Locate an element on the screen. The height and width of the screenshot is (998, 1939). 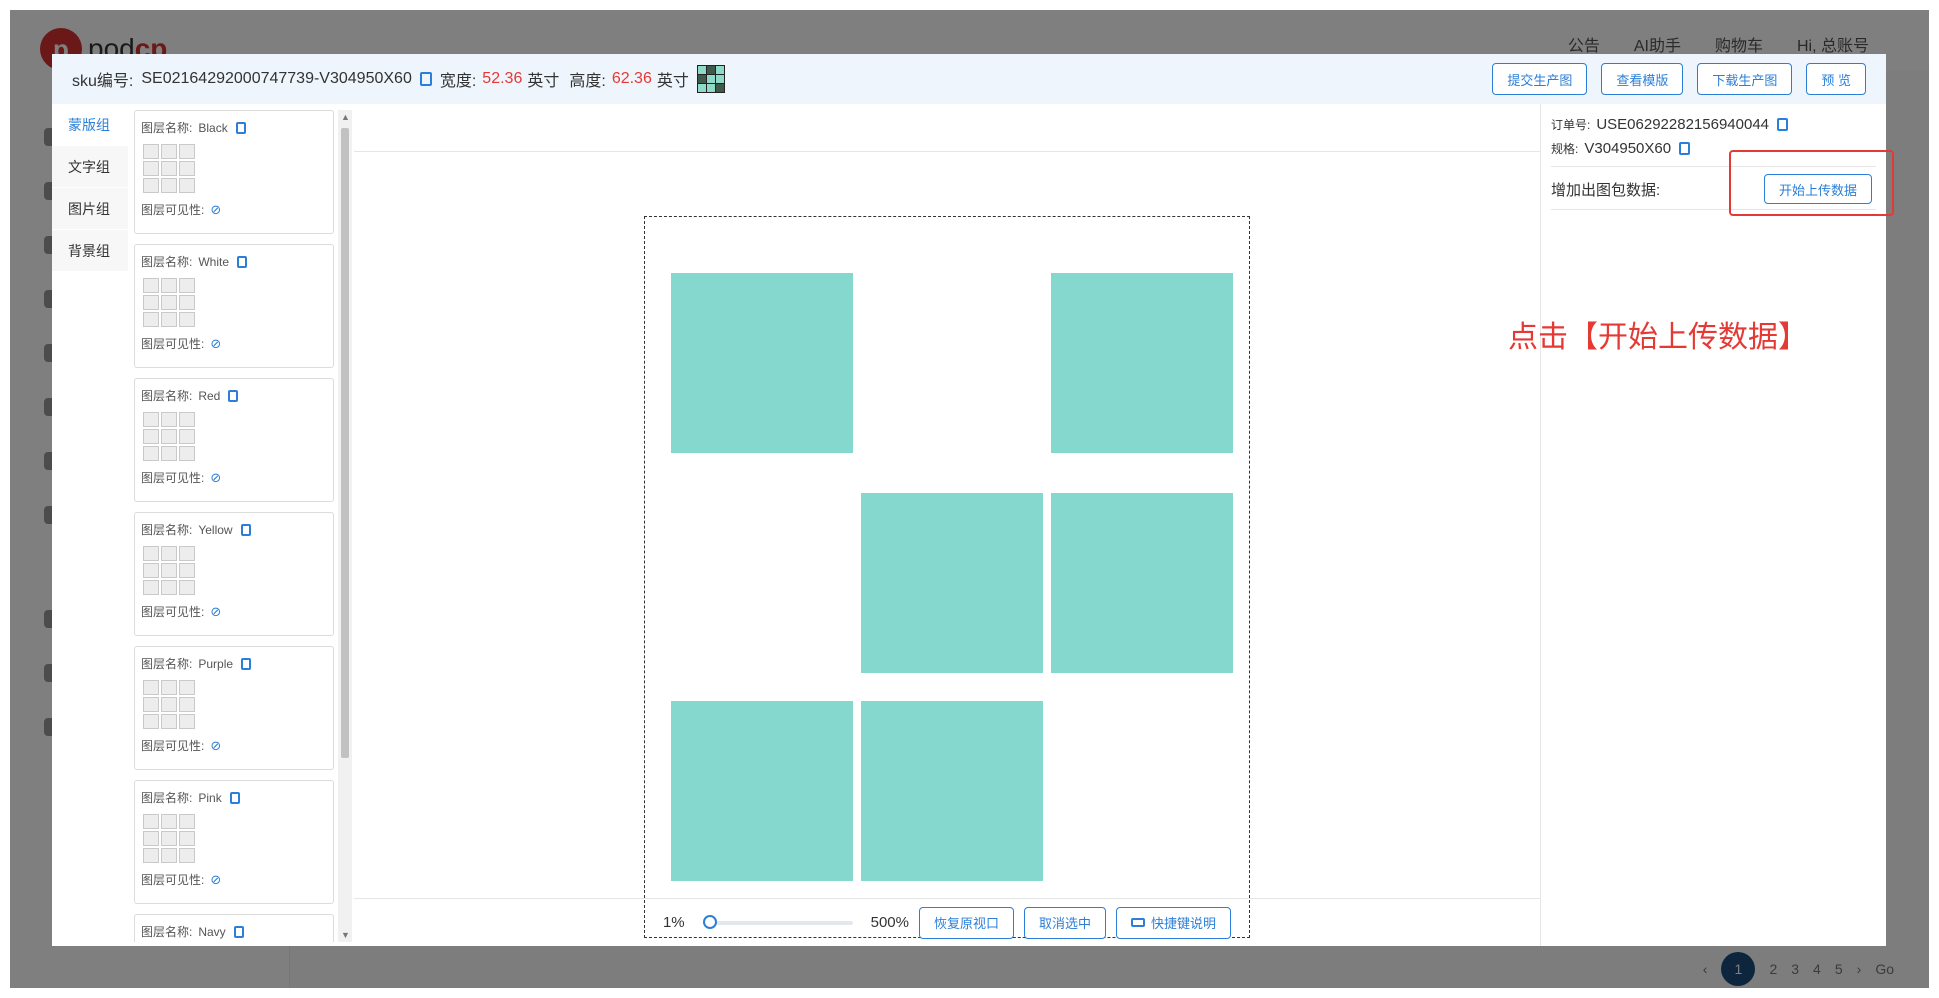
download-production-button: 下载生产图 is located at coordinates (1745, 79).